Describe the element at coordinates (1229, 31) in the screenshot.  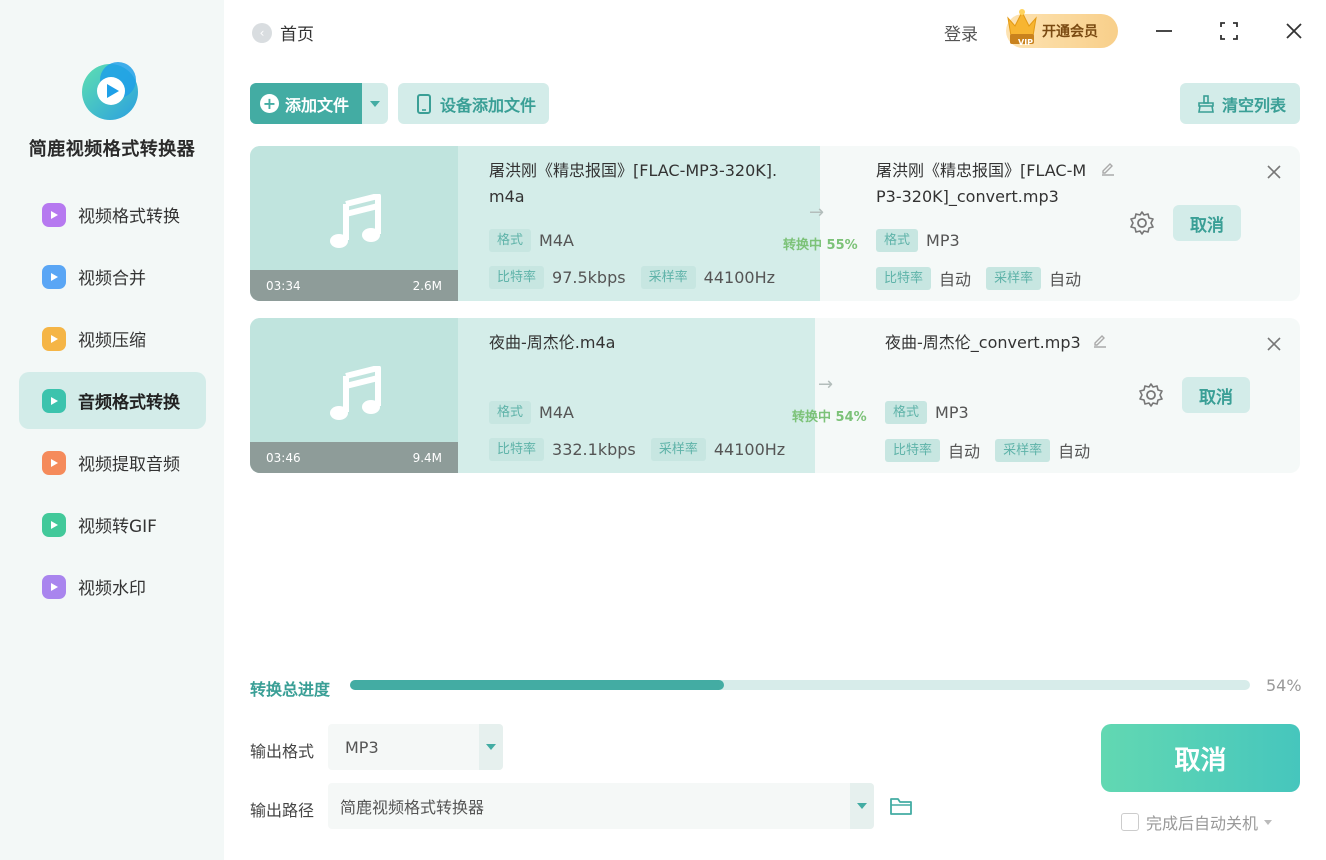
I see `maximize-icon` at that location.